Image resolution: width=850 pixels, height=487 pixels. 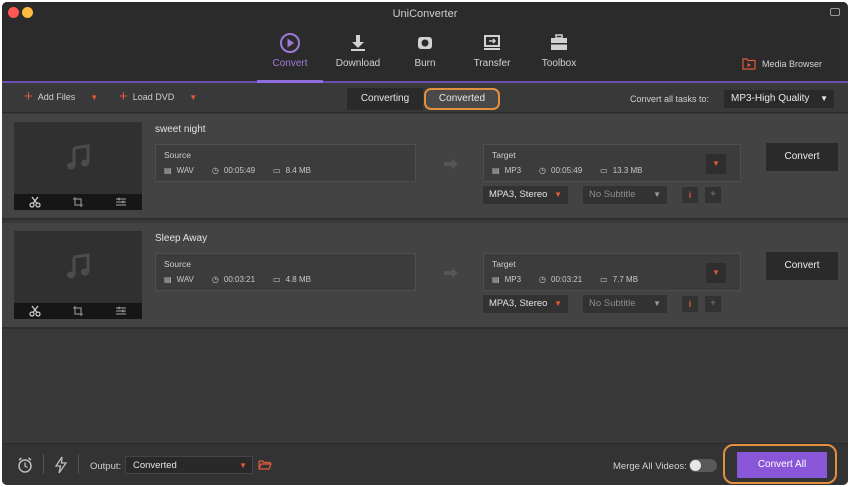 I want to click on alarm-clock-icon, so click(x=25, y=465).